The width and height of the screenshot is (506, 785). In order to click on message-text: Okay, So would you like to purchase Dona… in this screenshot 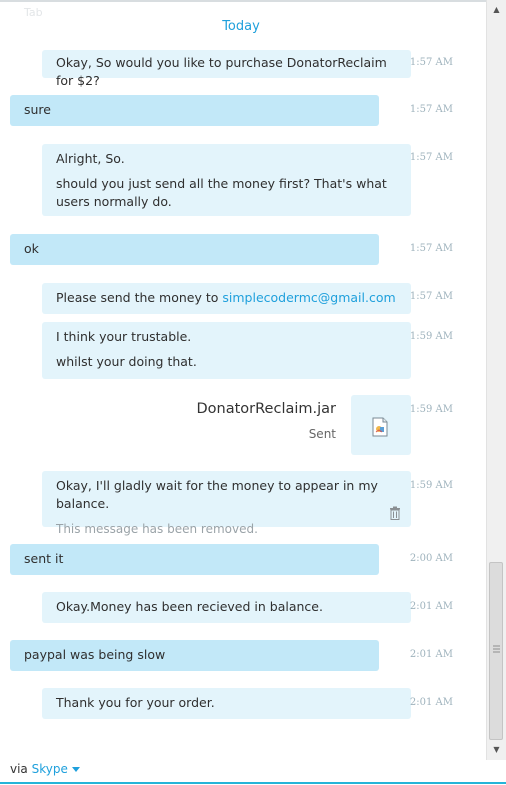, I will do `click(221, 71)`.